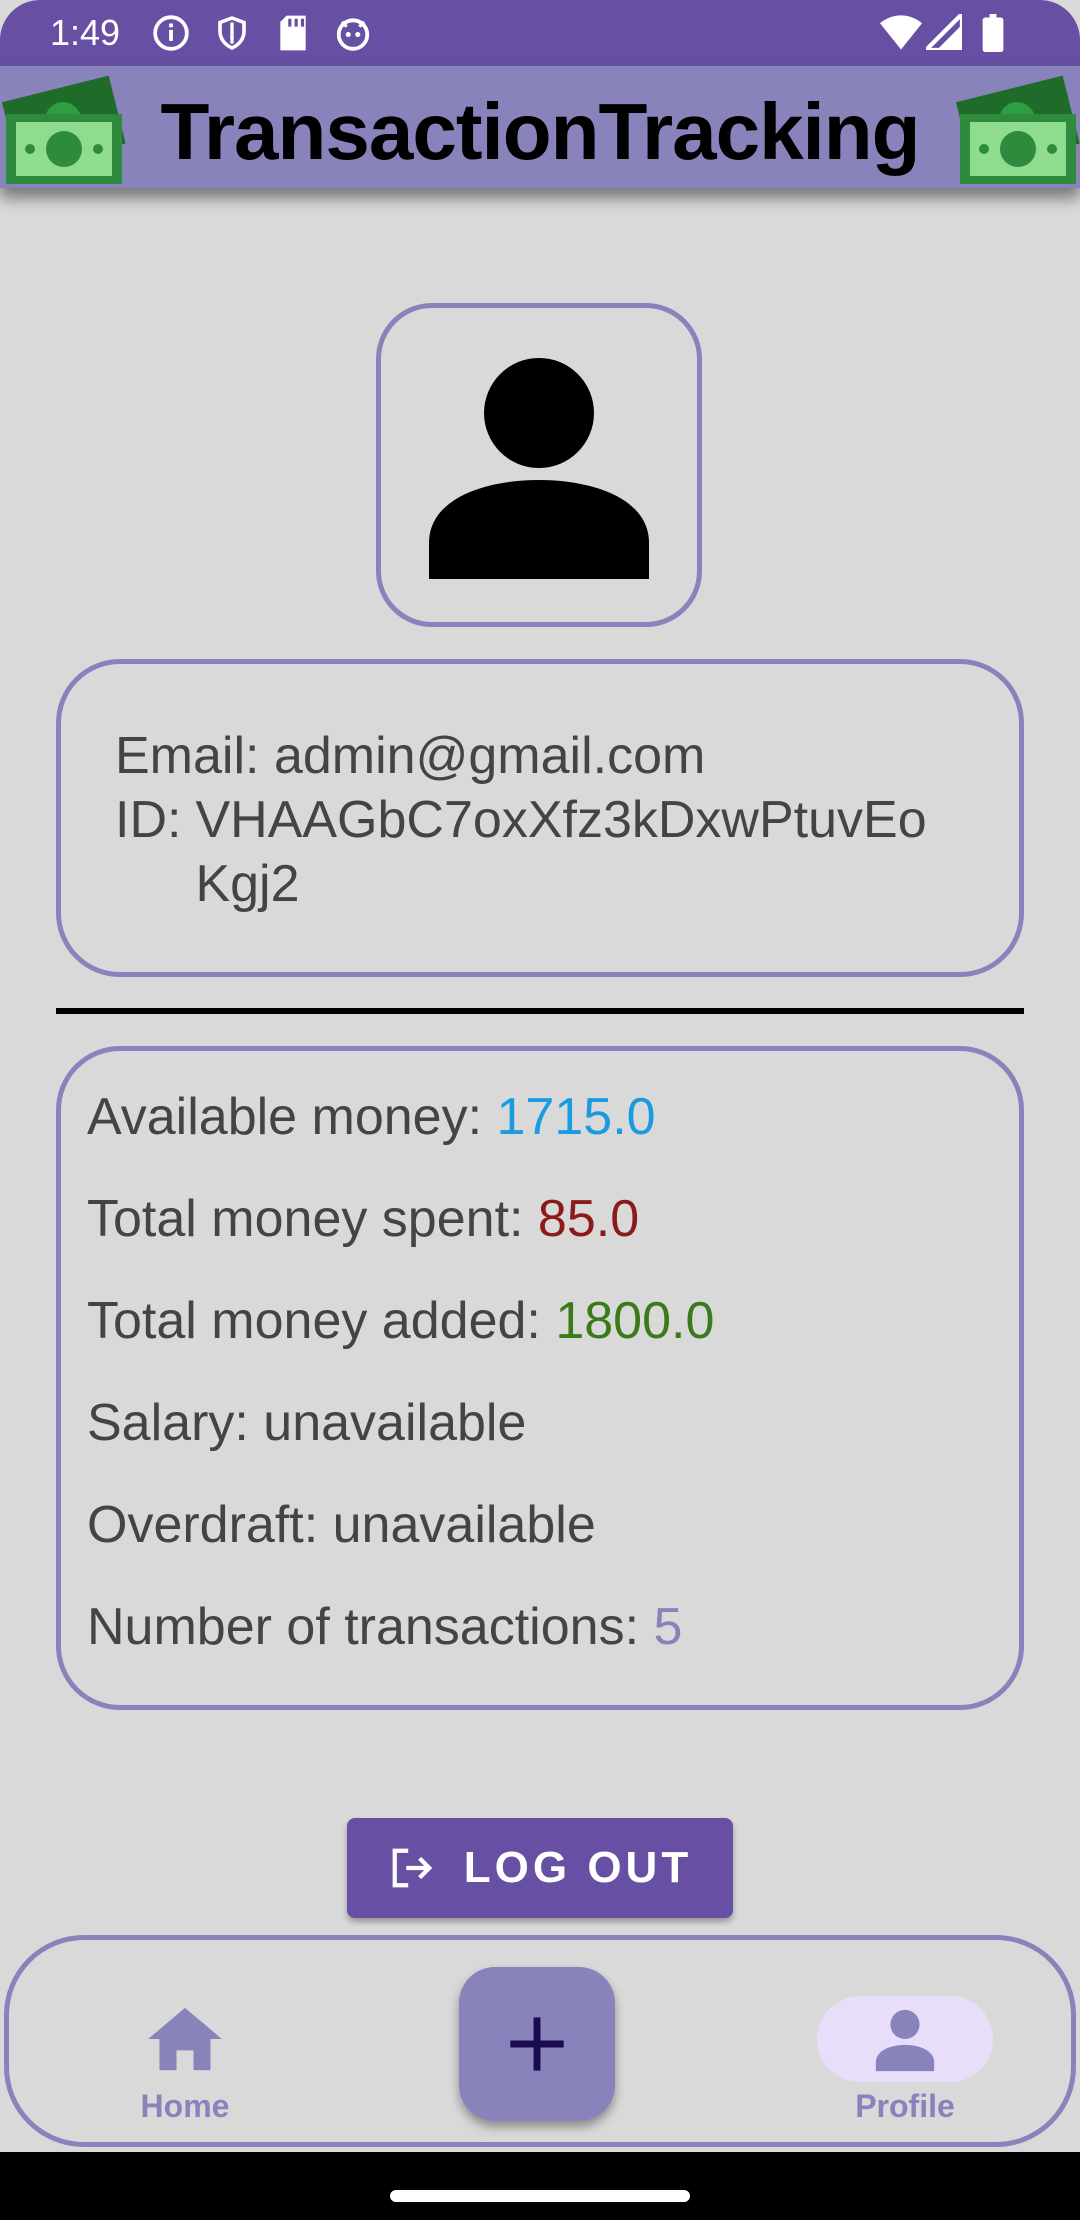 This screenshot has width=1080, height=2220. I want to click on nav-home: Home, so click(185, 2060).